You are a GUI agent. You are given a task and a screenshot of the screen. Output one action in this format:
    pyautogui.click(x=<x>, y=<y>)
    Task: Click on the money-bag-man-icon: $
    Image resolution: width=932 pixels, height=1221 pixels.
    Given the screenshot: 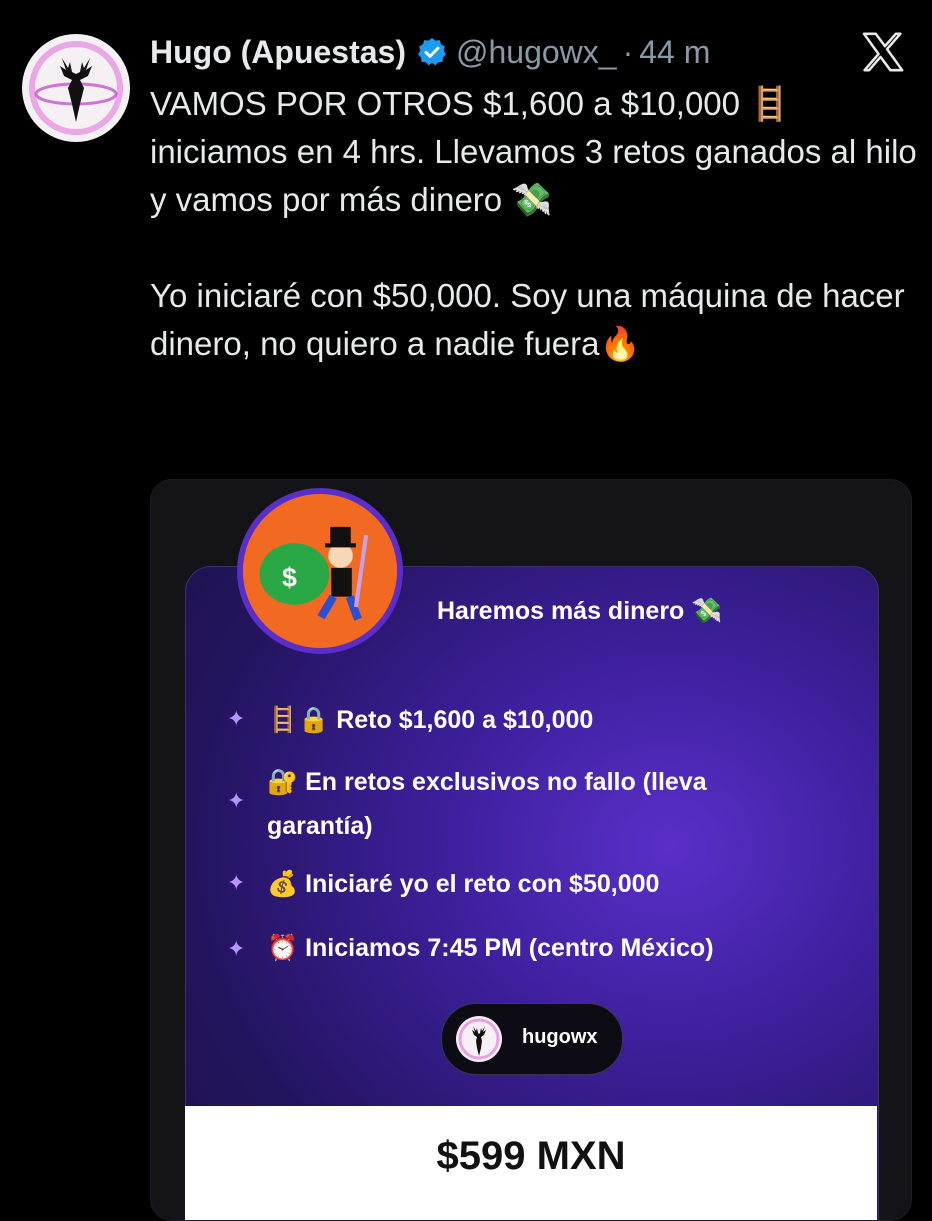 What is the action you would take?
    pyautogui.click(x=320, y=571)
    